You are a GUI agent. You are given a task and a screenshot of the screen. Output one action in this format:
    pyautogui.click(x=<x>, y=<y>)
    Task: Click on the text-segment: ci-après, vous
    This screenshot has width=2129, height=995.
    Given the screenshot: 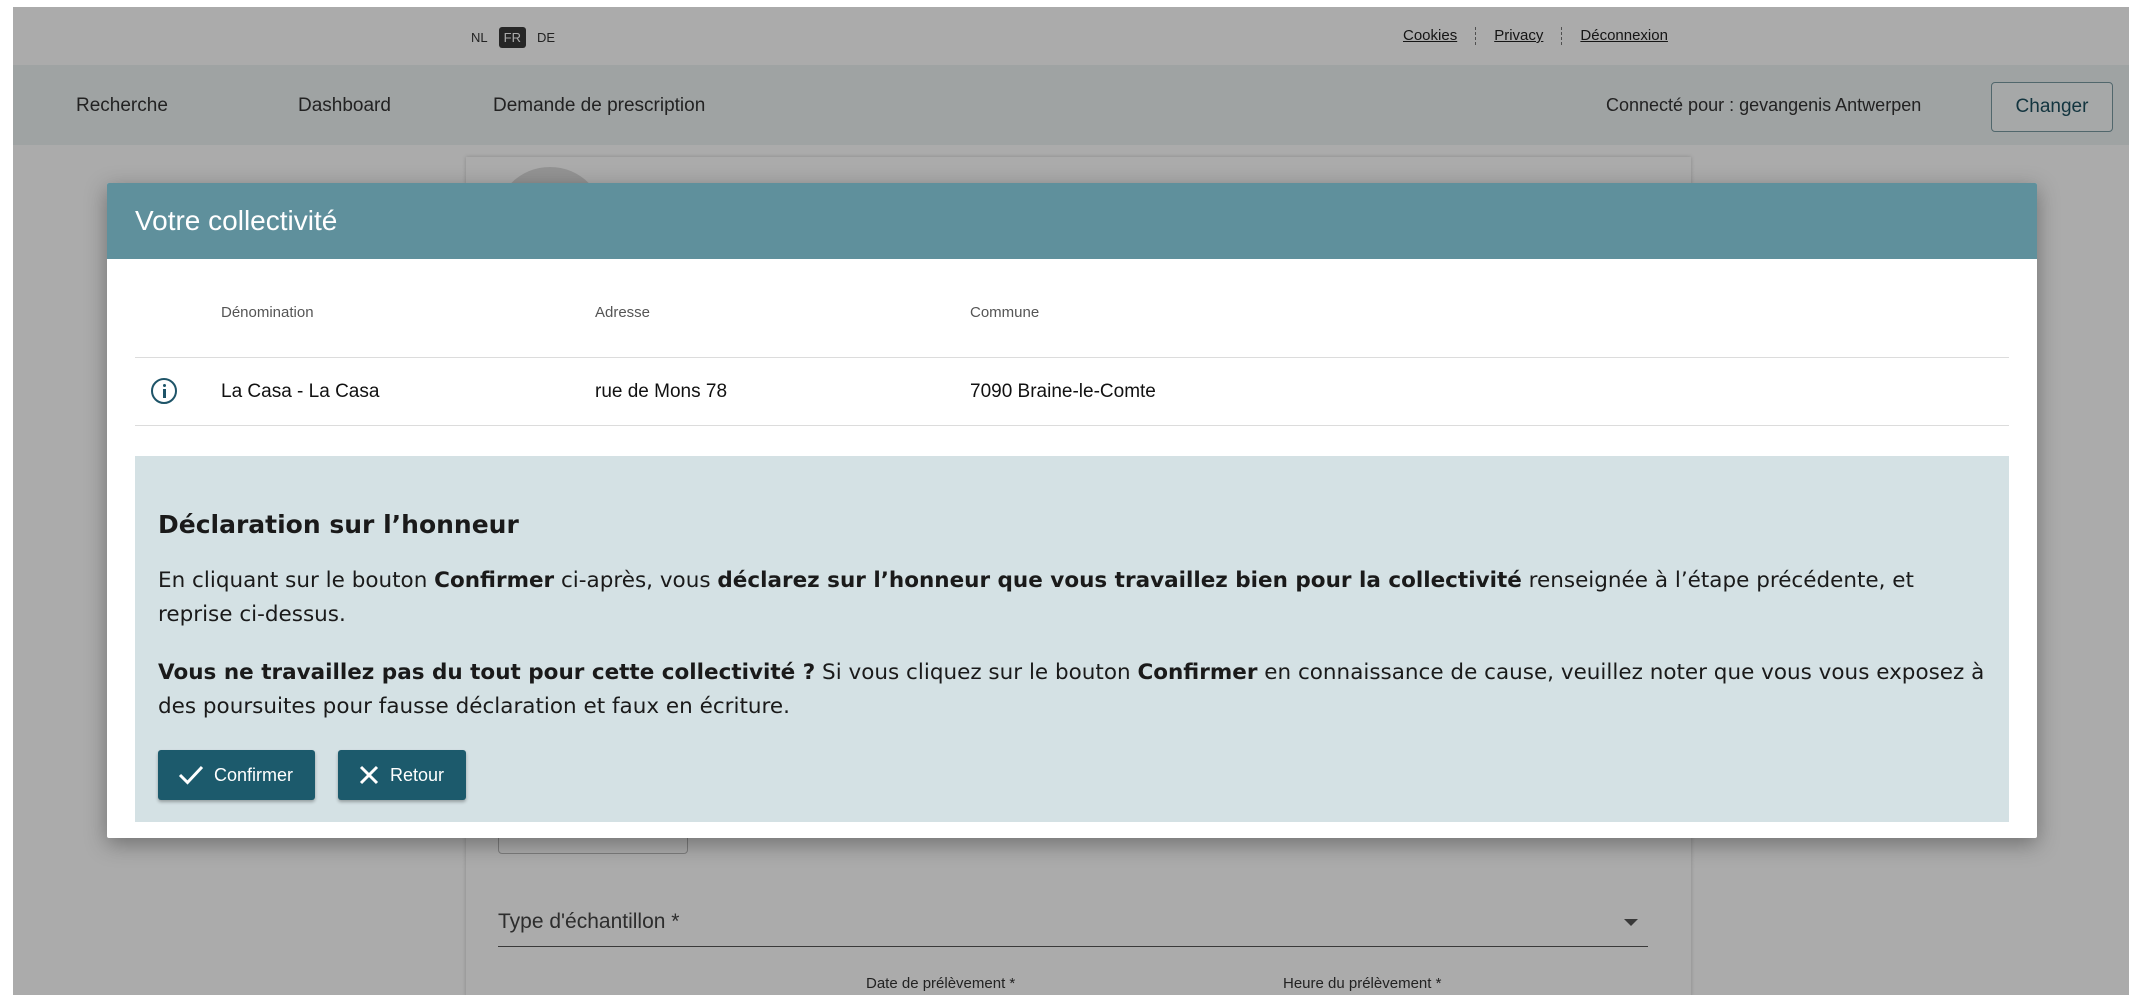 What is the action you would take?
    pyautogui.click(x=636, y=580)
    